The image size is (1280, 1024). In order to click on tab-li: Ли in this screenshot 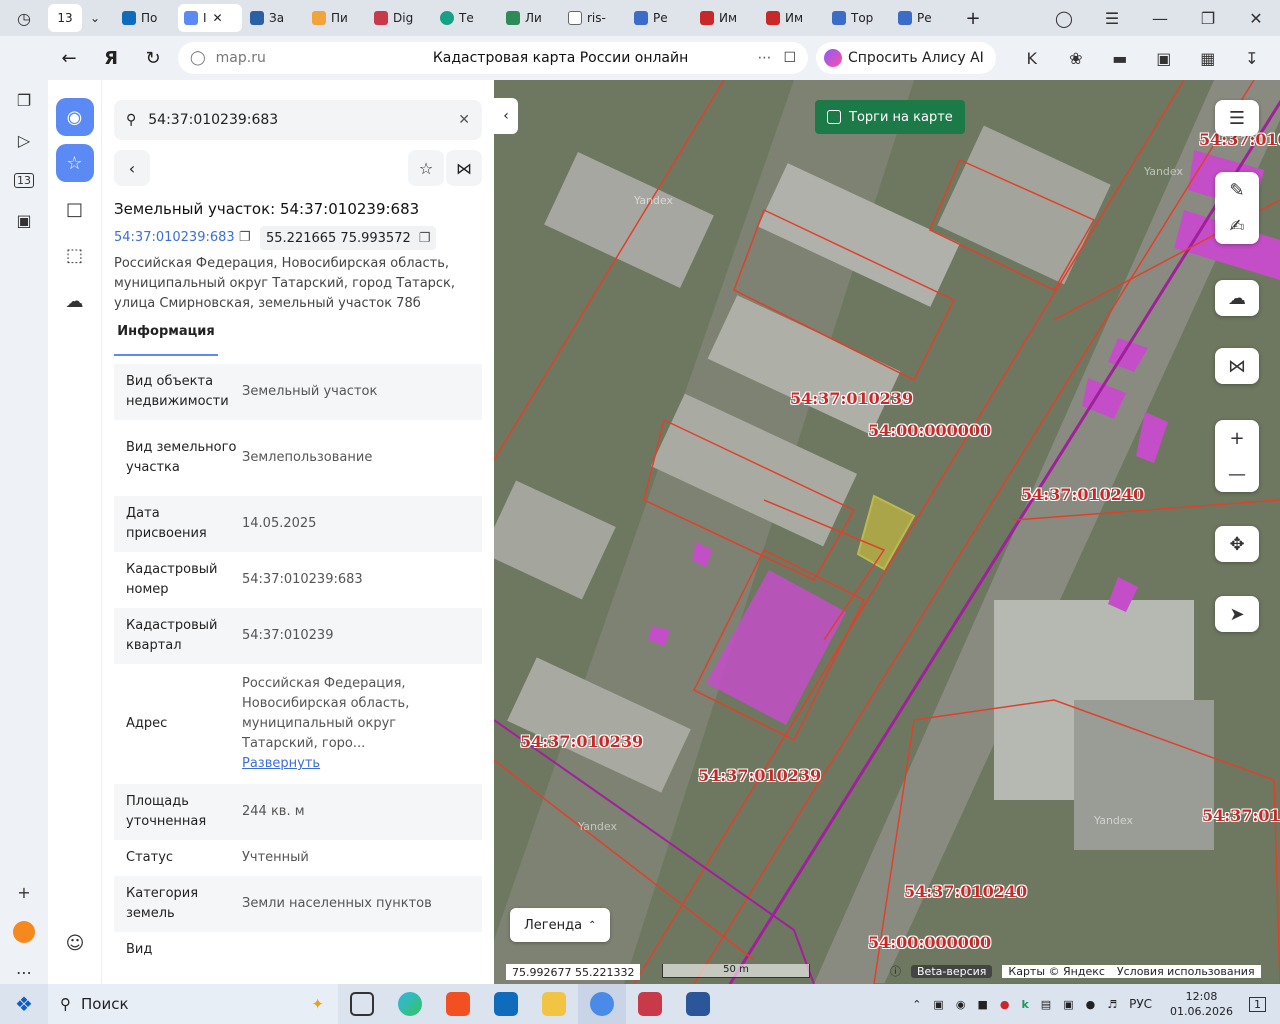, I will do `click(530, 18)`.